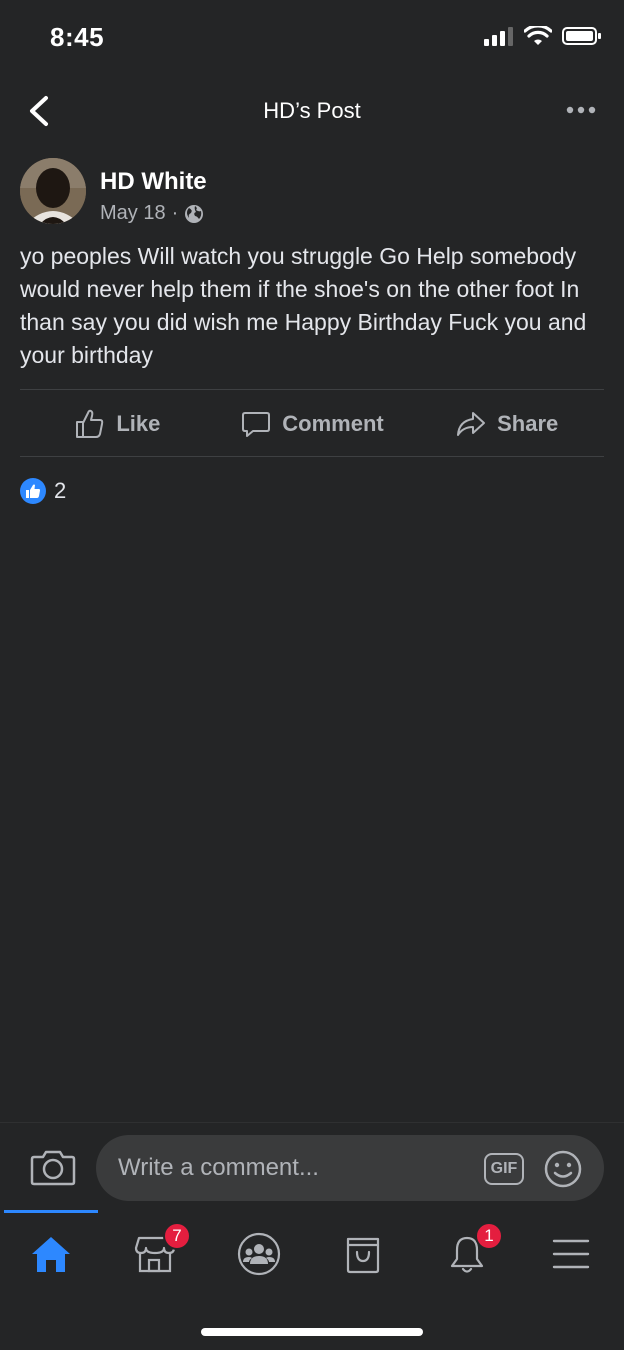 The width and height of the screenshot is (624, 1350). What do you see at coordinates (194, 213) in the screenshot?
I see `globe-icon` at bounding box center [194, 213].